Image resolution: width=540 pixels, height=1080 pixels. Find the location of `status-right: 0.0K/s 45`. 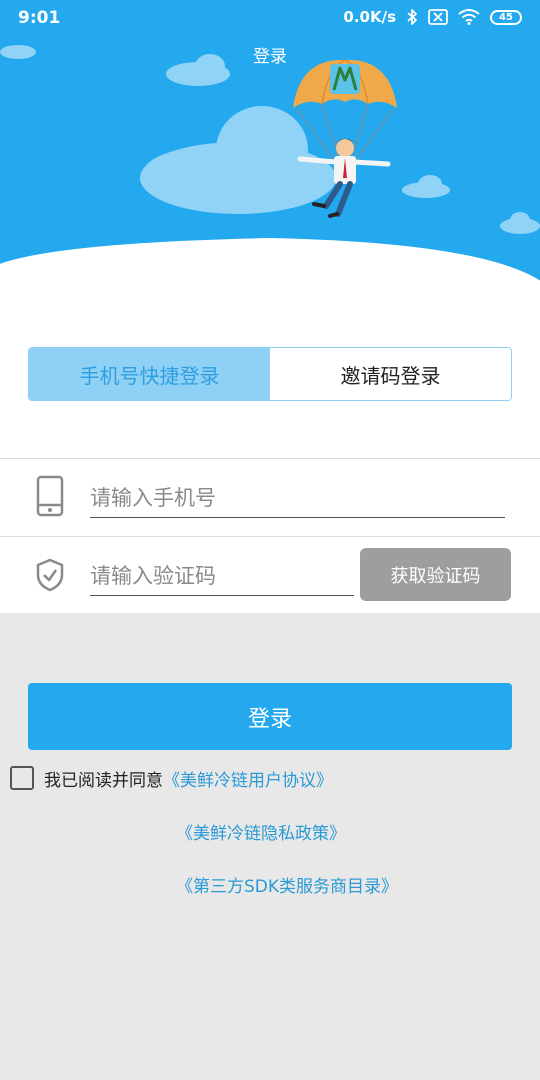

status-right: 0.0K/s 45 is located at coordinates (432, 17).